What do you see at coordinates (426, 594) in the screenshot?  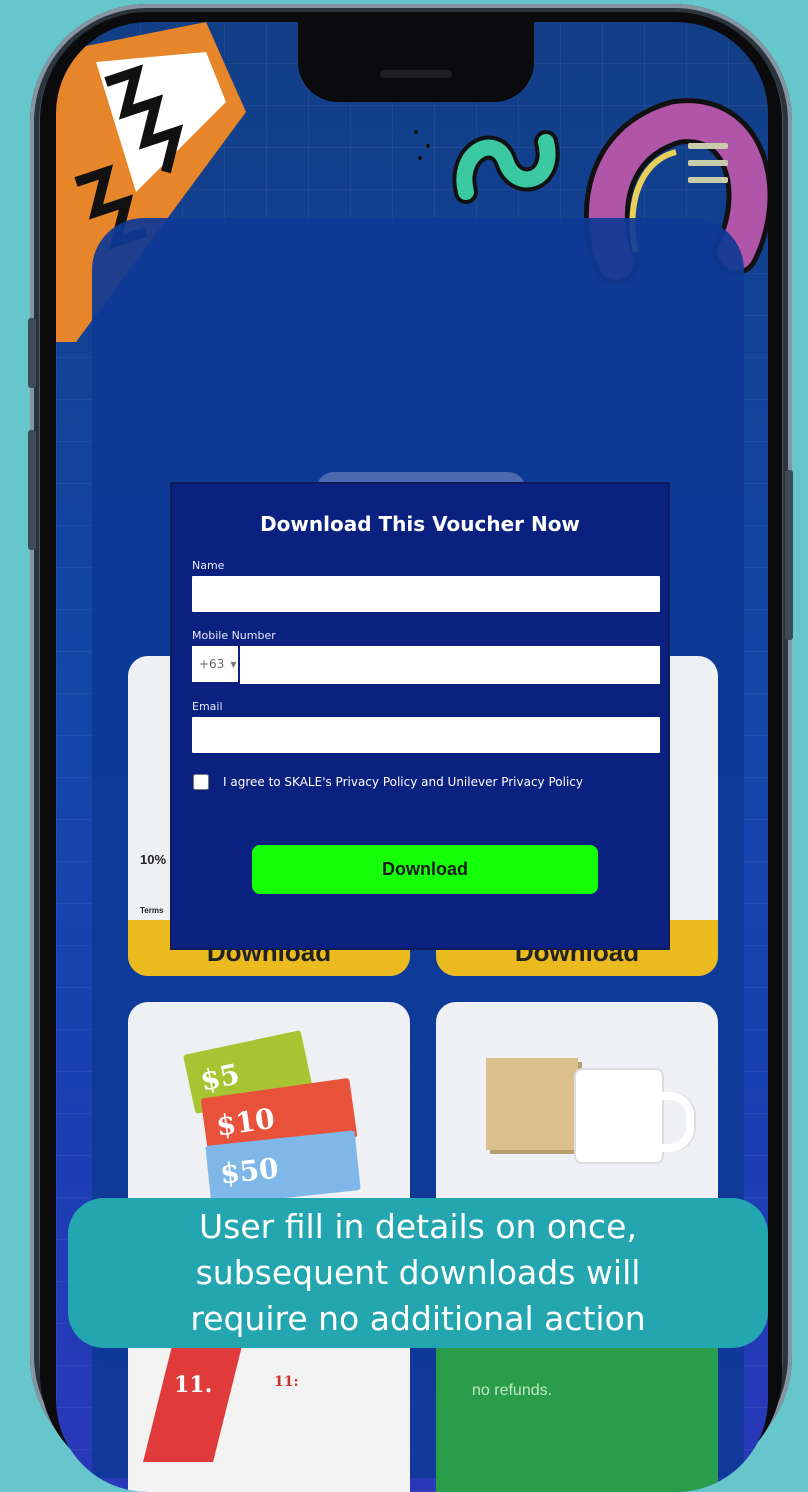 I see `name-field` at bounding box center [426, 594].